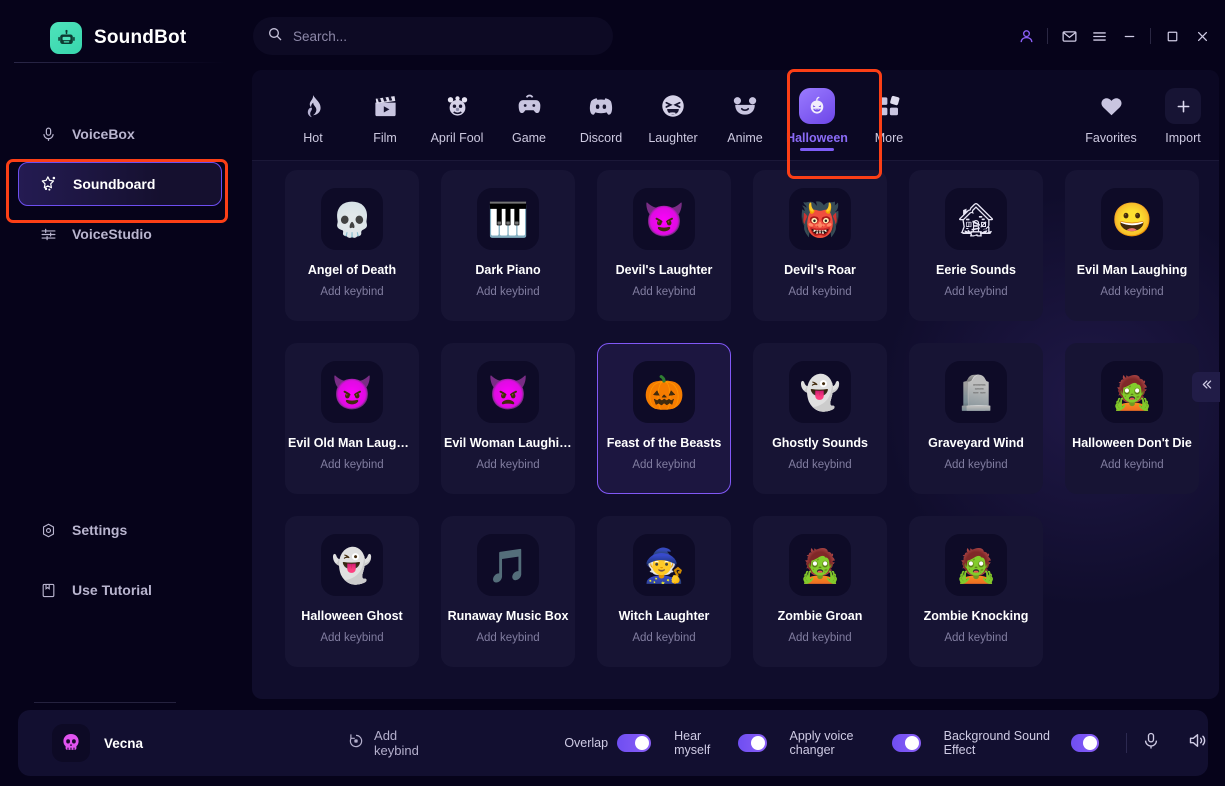 The height and width of the screenshot is (786, 1225). I want to click on heart-icon, so click(1111, 106).